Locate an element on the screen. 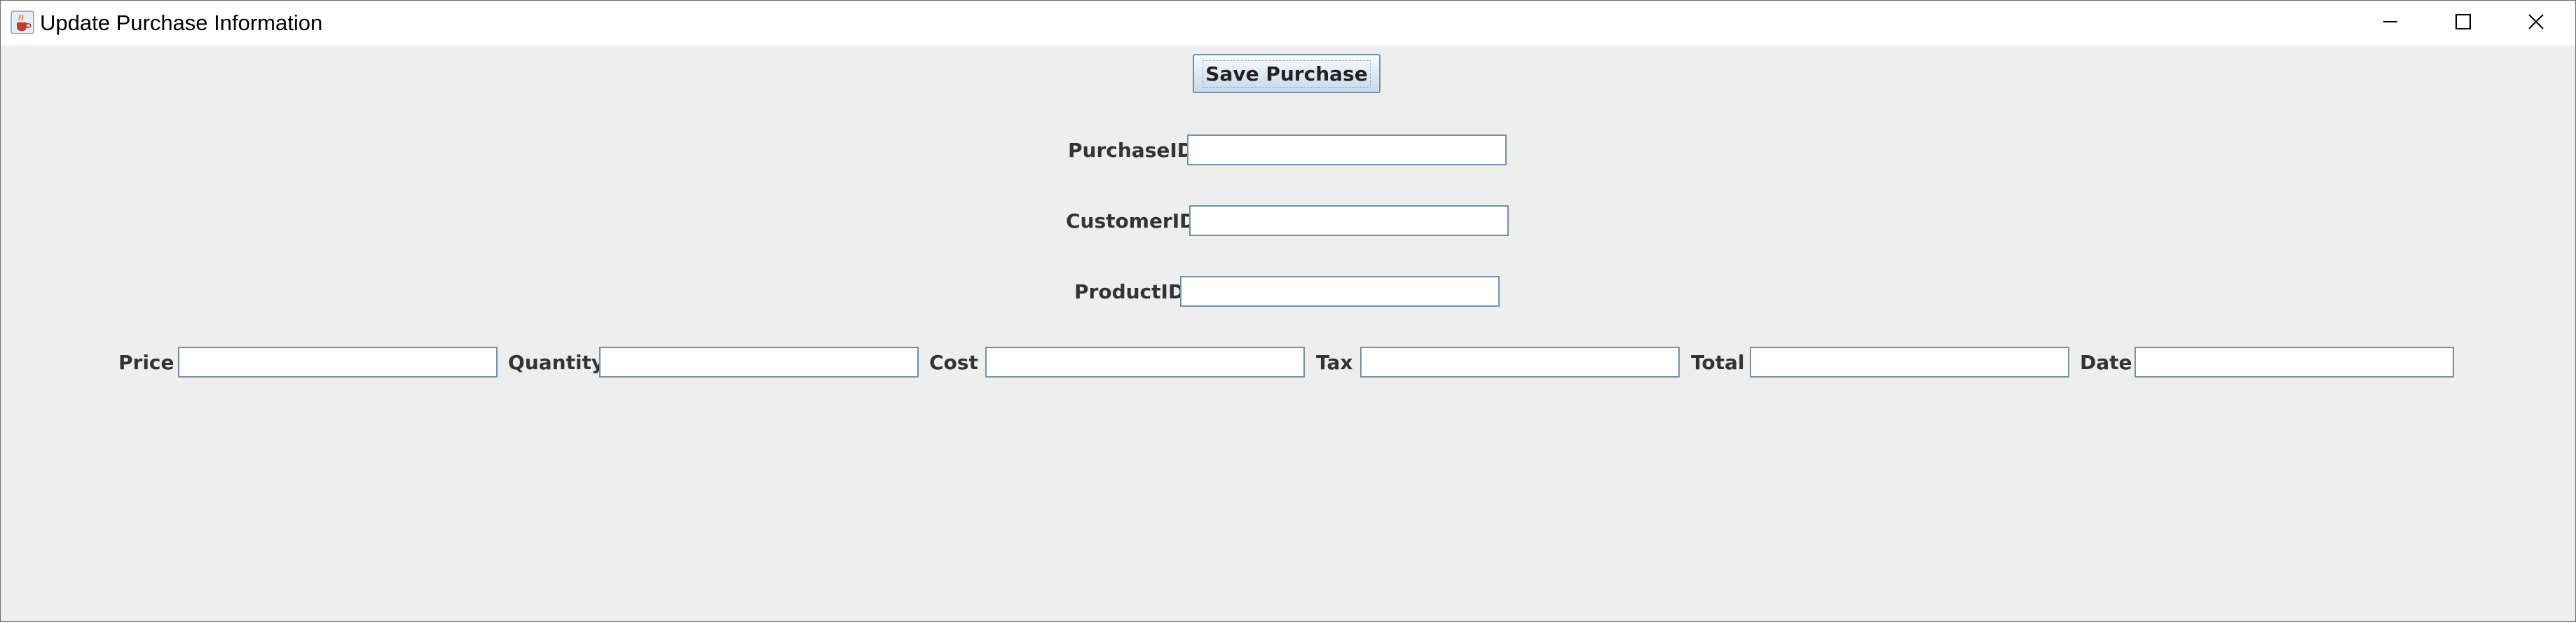  cost-field is located at coordinates (1145, 362).